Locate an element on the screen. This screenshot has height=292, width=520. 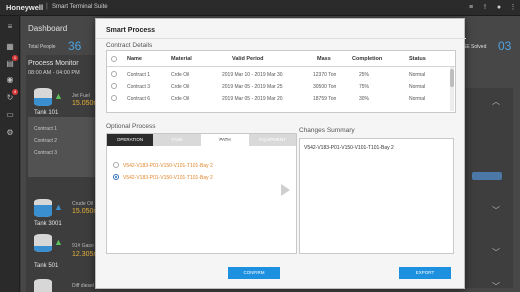
changes-summary-title: Changes Summary is located at coordinates (327, 130).